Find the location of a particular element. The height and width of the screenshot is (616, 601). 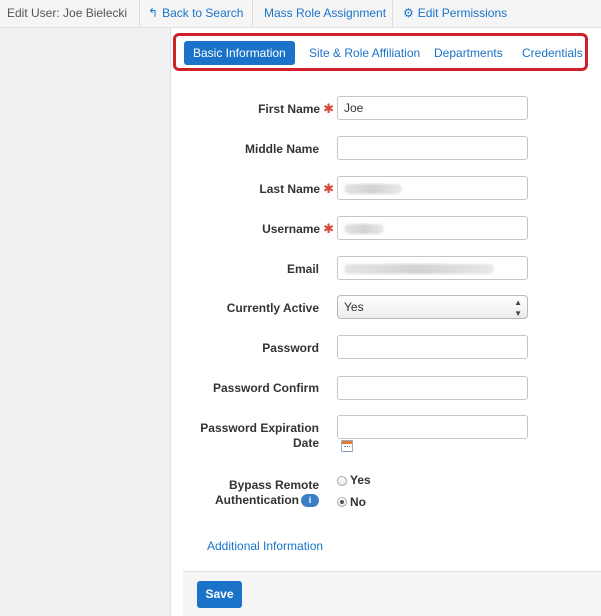

first-name-label-text: First Name is located at coordinates (289, 109).